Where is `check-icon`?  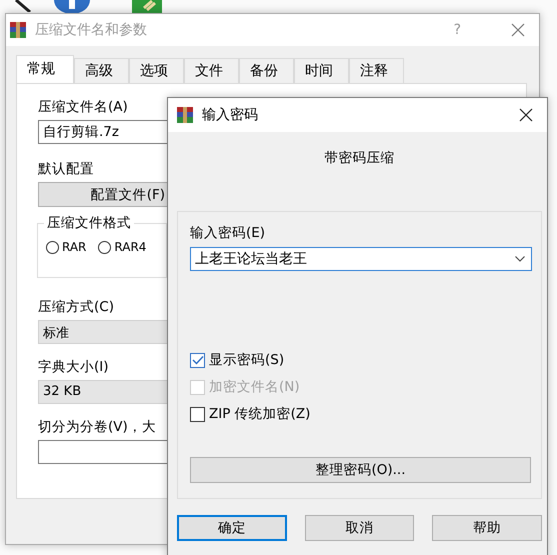
check-icon is located at coordinates (198, 360).